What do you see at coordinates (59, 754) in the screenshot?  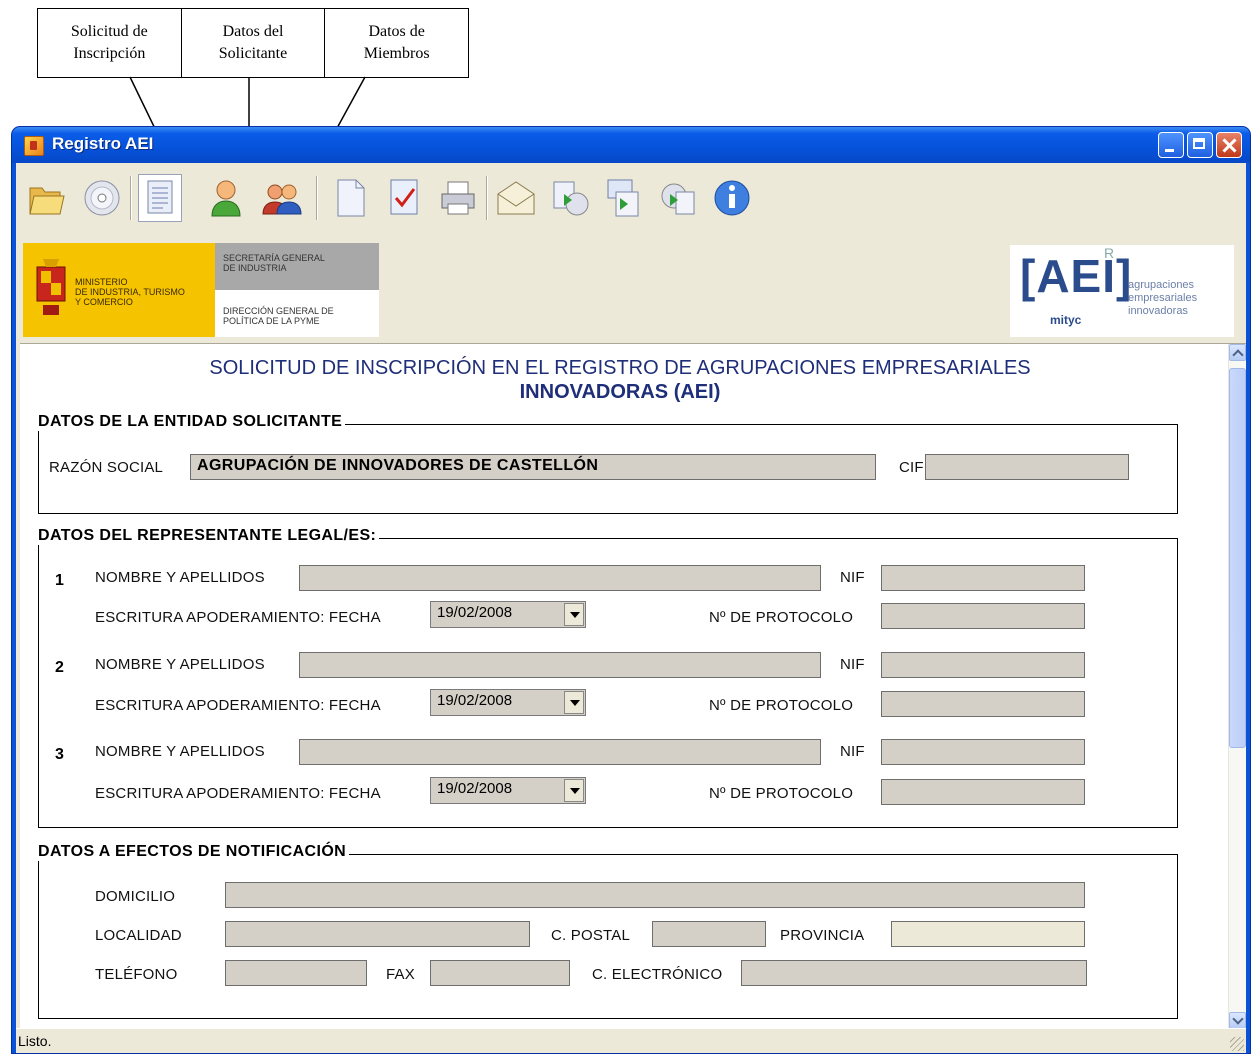 I see `representante-number: 3` at bounding box center [59, 754].